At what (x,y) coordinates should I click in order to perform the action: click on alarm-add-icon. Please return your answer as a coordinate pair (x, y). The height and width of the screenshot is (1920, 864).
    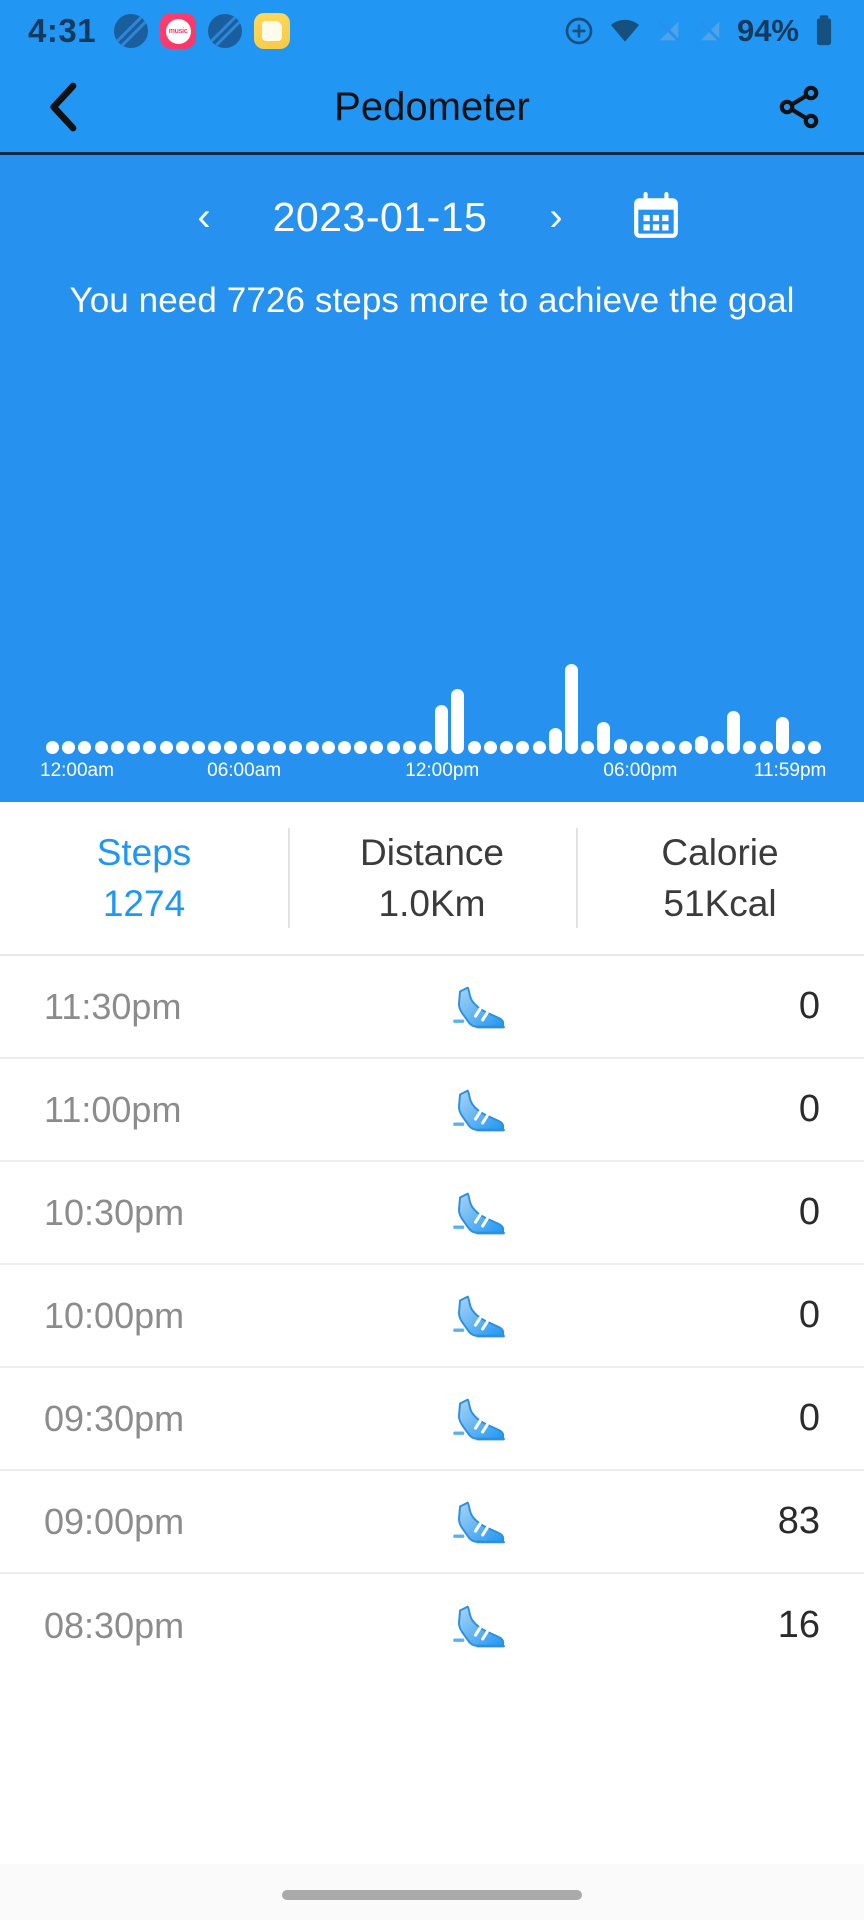
    Looking at the image, I should click on (579, 31).